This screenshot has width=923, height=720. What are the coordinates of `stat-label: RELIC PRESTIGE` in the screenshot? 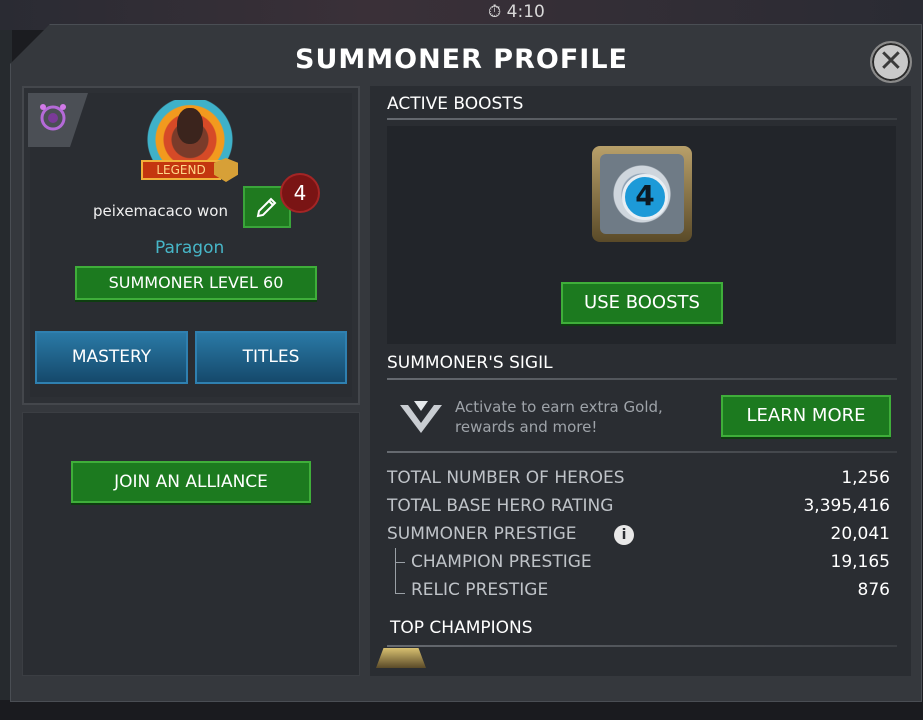 It's located at (480, 590).